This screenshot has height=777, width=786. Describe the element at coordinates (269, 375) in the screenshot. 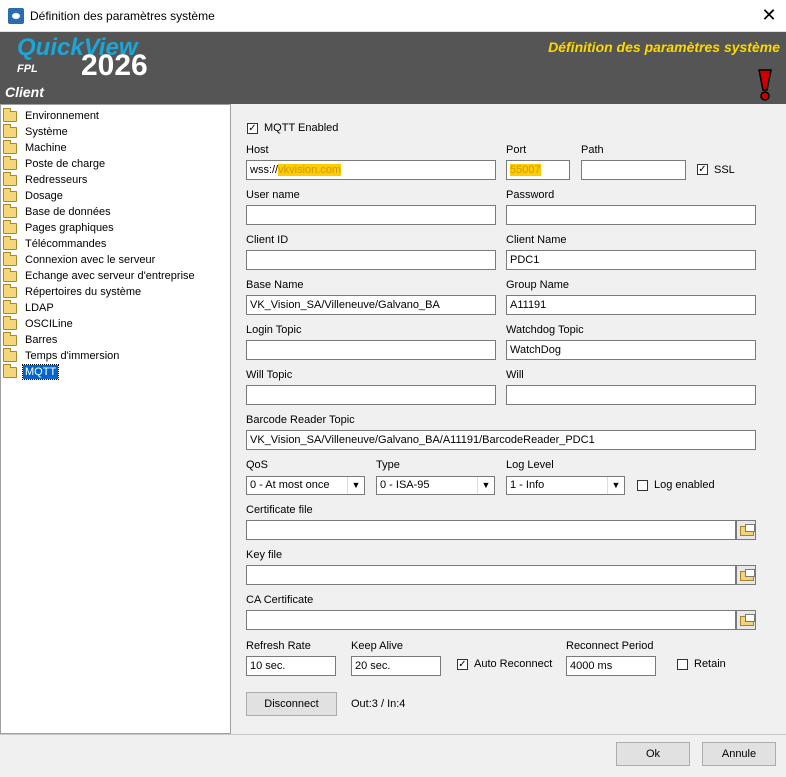

I see `will-topic-label: Will Topic` at that location.